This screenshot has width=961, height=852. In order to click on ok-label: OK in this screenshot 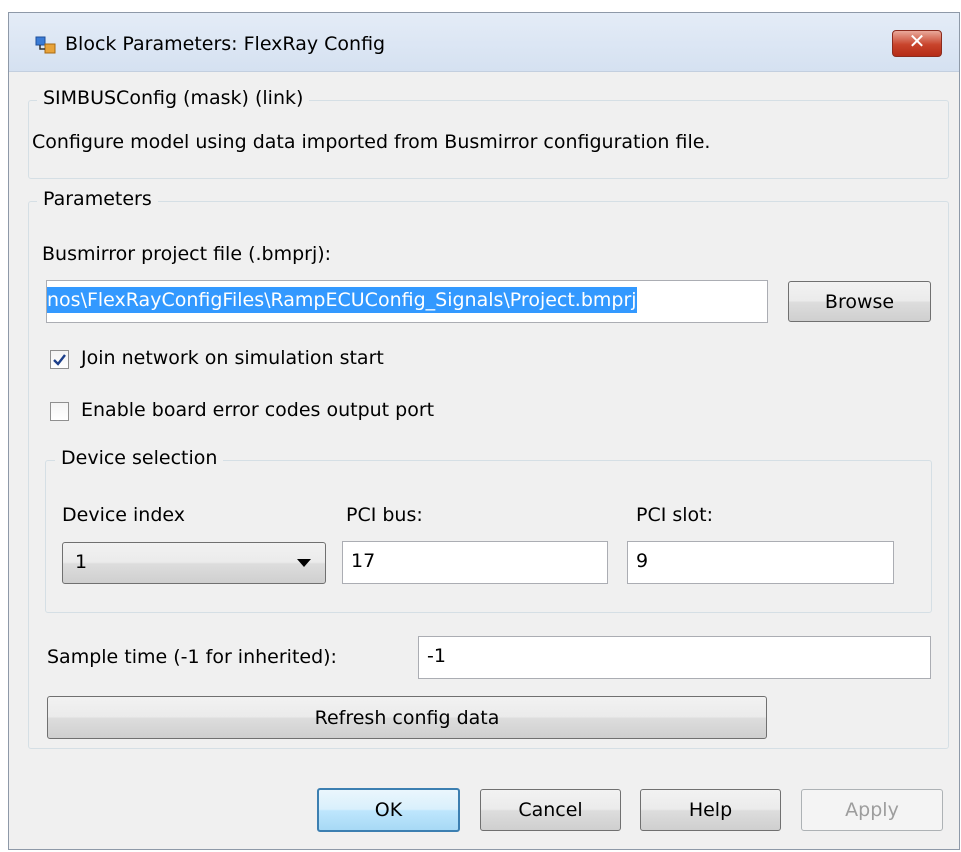, I will do `click(388, 810)`.